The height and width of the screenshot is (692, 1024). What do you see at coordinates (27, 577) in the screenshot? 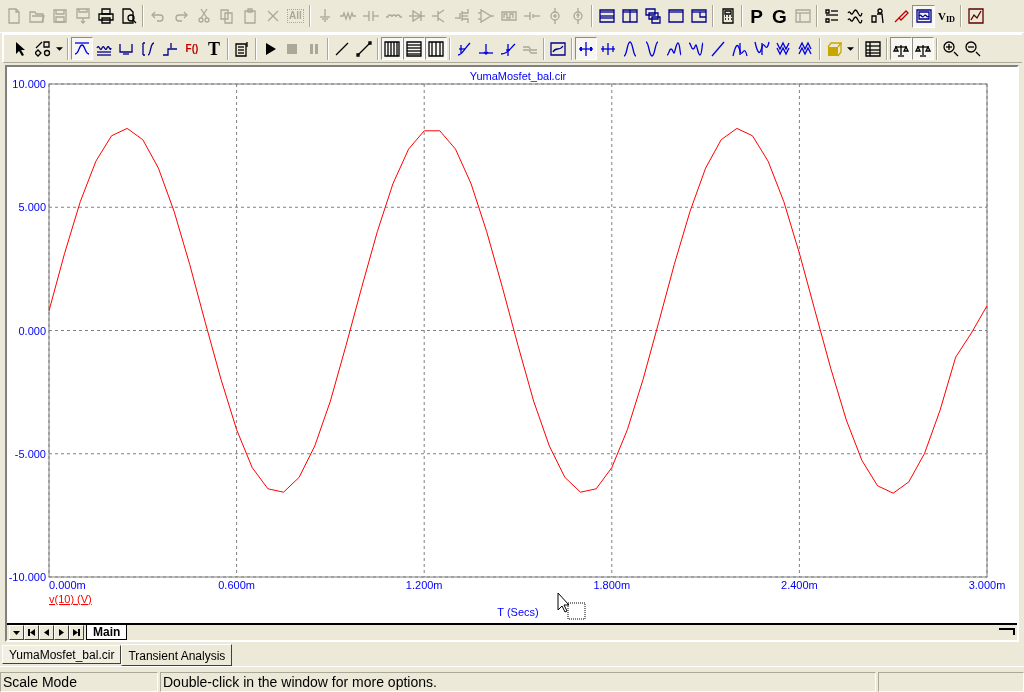
I see `y-tick-label: -10.000` at bounding box center [27, 577].